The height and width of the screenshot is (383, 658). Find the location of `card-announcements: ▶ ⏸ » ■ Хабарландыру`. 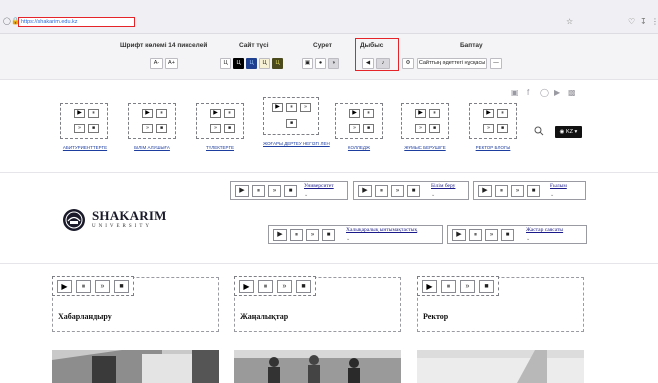

card-announcements: ▶ ⏸ » ■ Хабарландыру is located at coordinates (135, 304).